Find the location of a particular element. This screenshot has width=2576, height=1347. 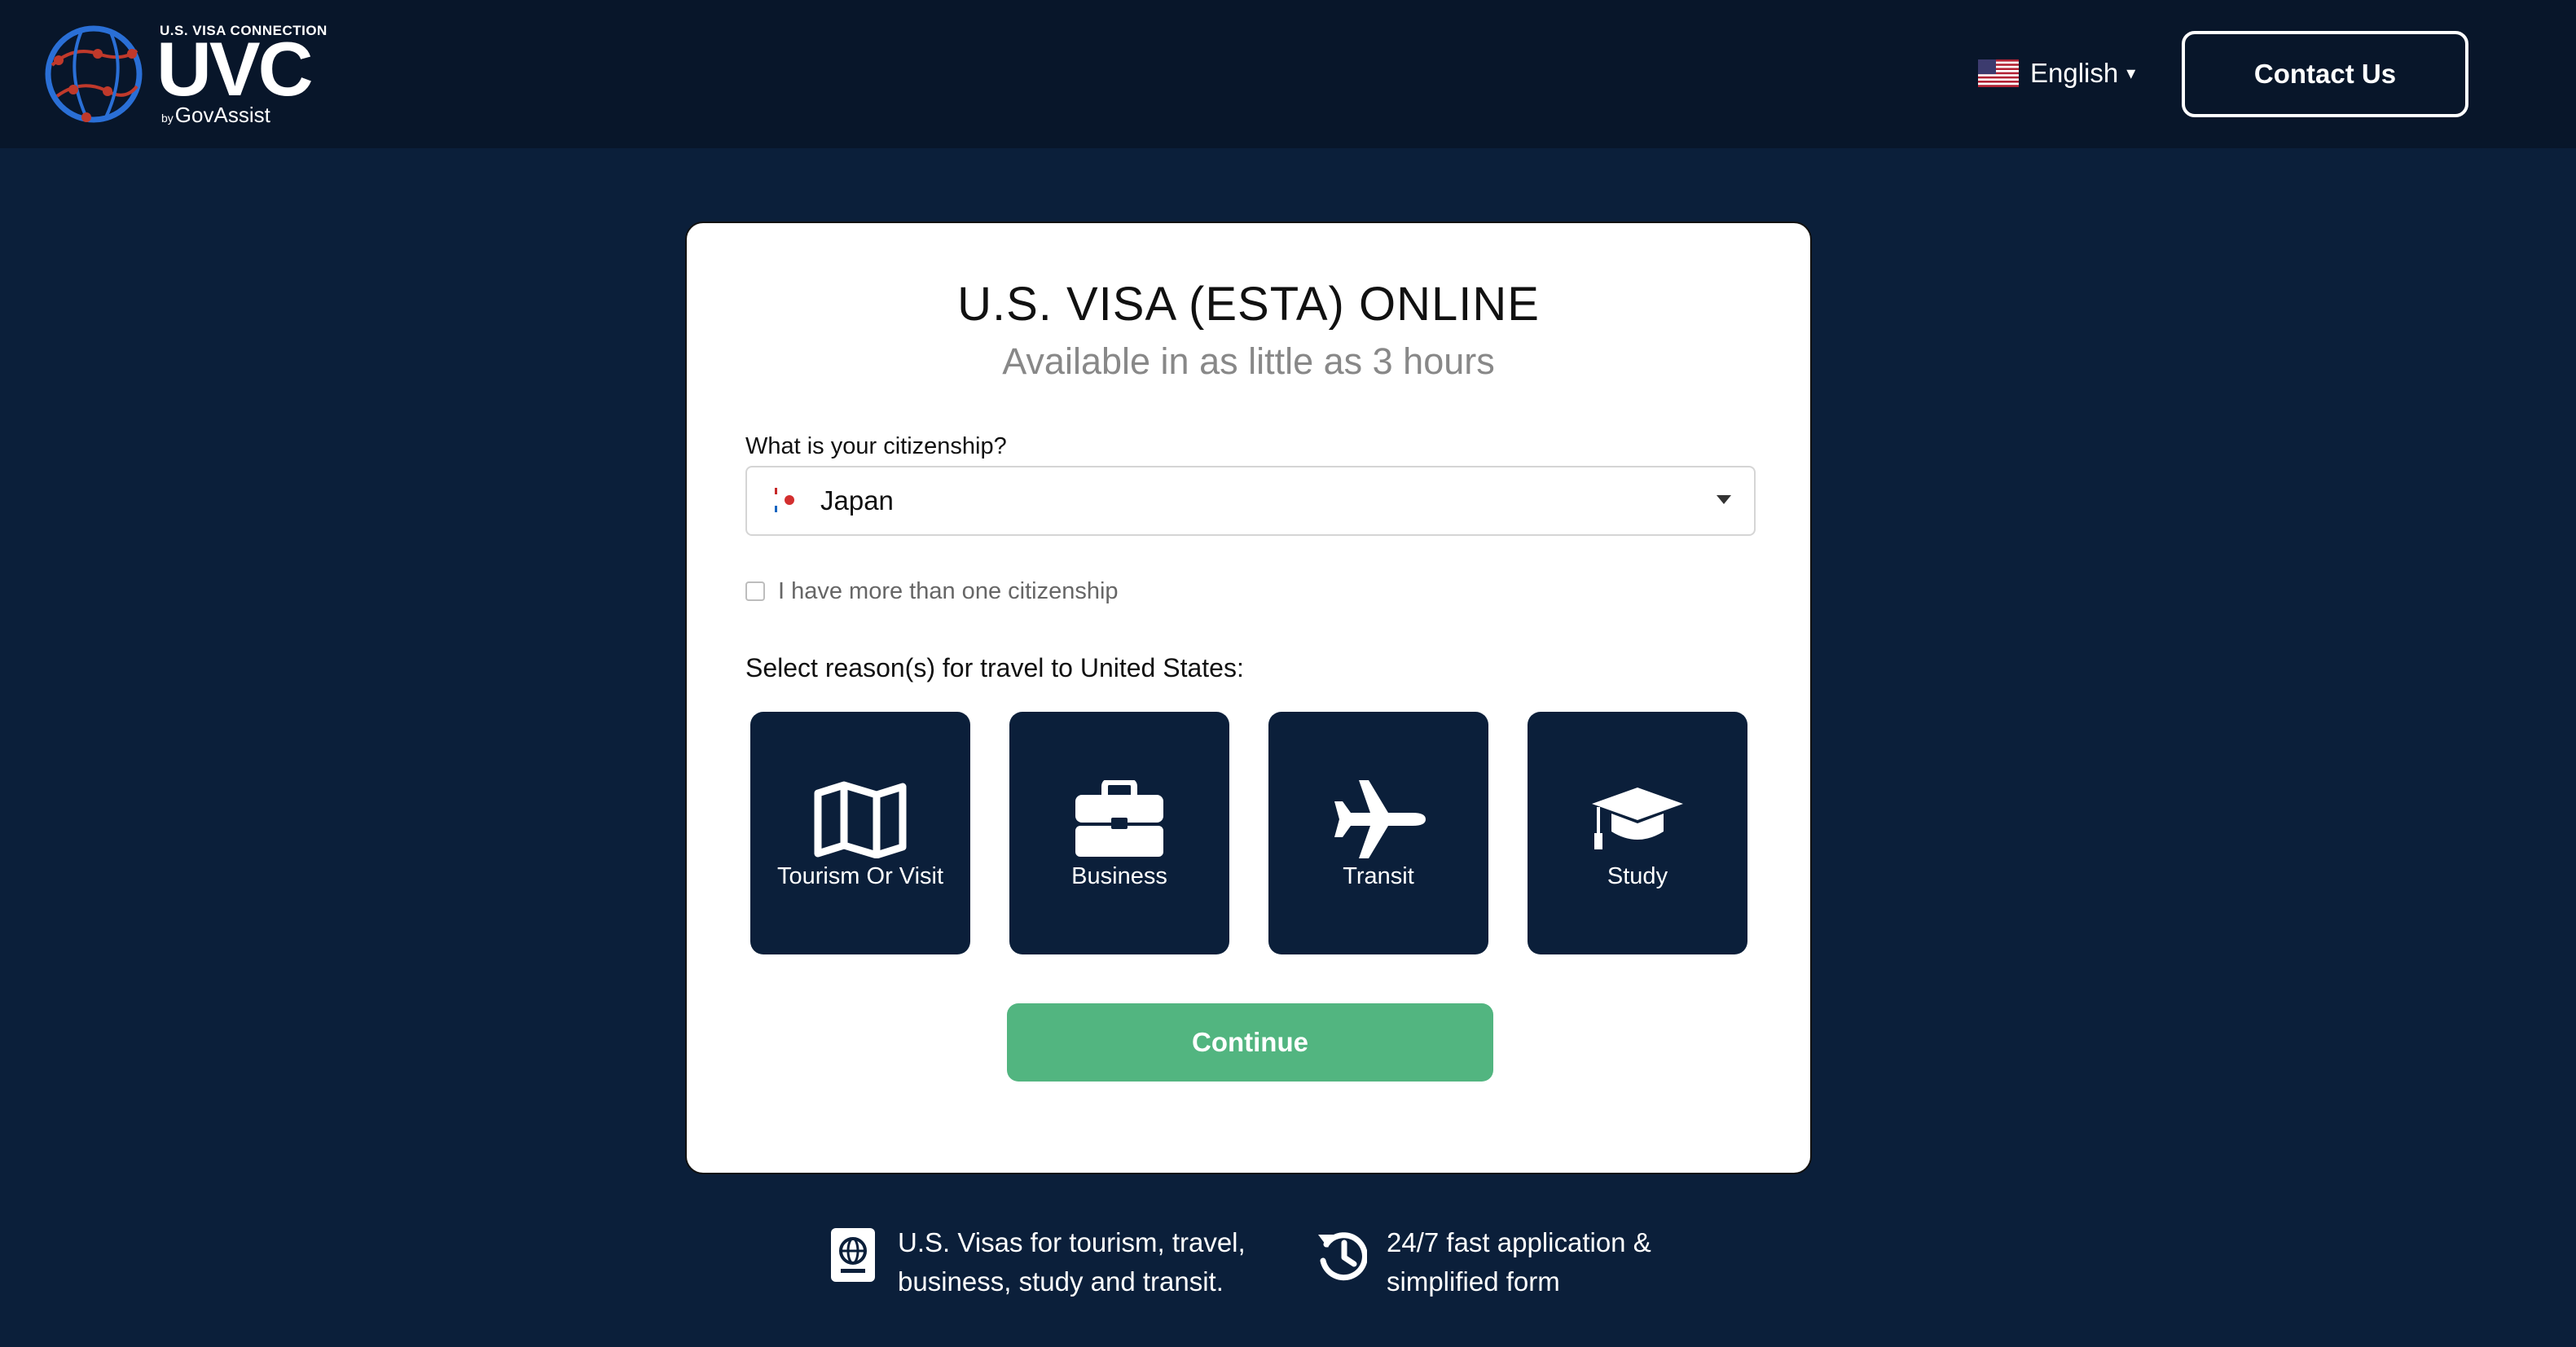

us-flag-icon is located at coordinates (1998, 73).